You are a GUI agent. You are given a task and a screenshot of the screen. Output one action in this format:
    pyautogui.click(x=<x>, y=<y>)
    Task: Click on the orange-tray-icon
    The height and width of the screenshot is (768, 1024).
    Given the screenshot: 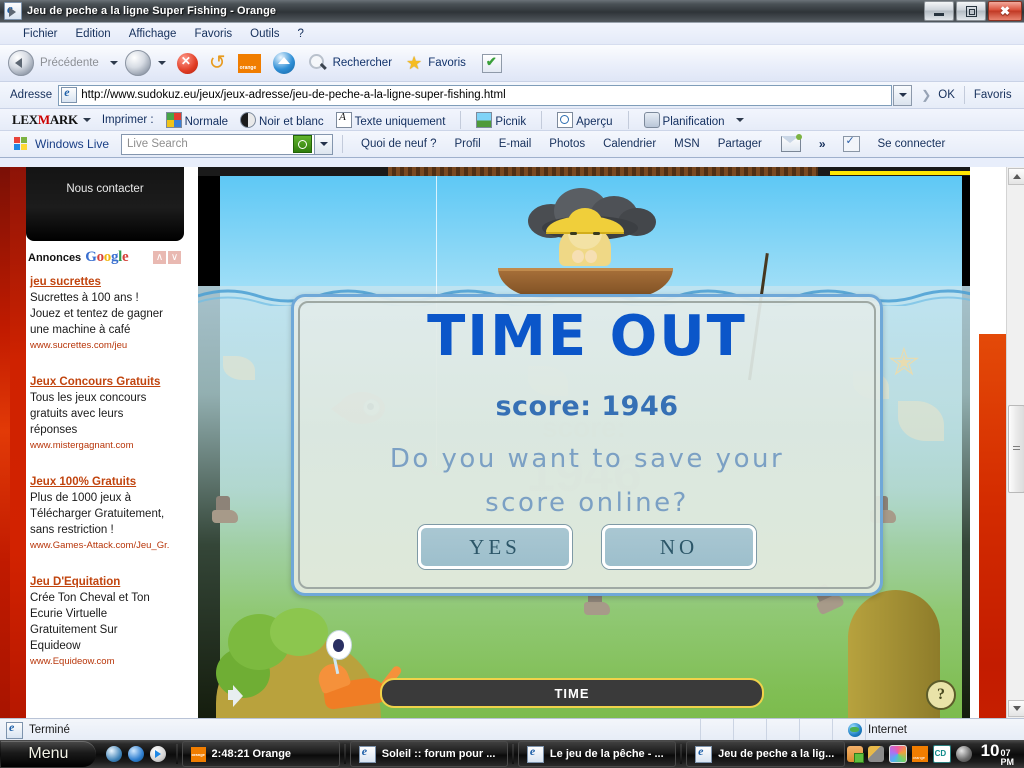 What is the action you would take?
    pyautogui.click(x=919, y=754)
    